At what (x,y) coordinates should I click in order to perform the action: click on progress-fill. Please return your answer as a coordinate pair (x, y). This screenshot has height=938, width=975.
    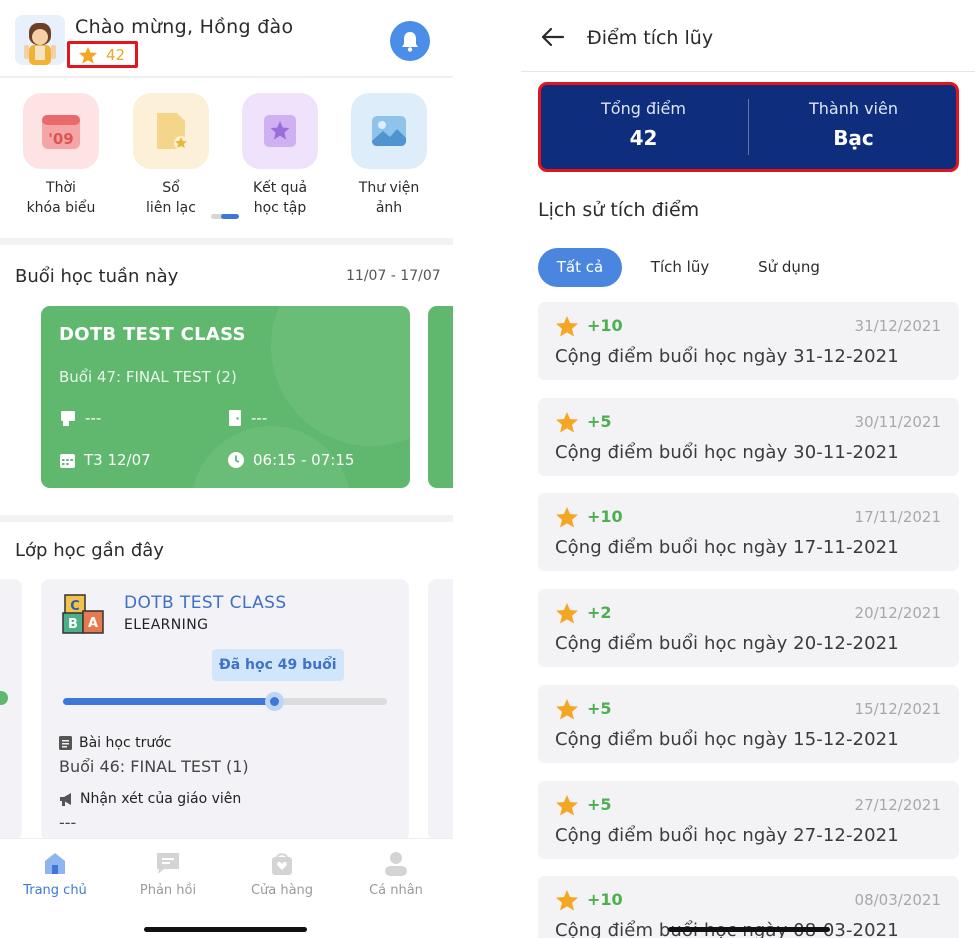
    Looking at the image, I should click on (170, 701).